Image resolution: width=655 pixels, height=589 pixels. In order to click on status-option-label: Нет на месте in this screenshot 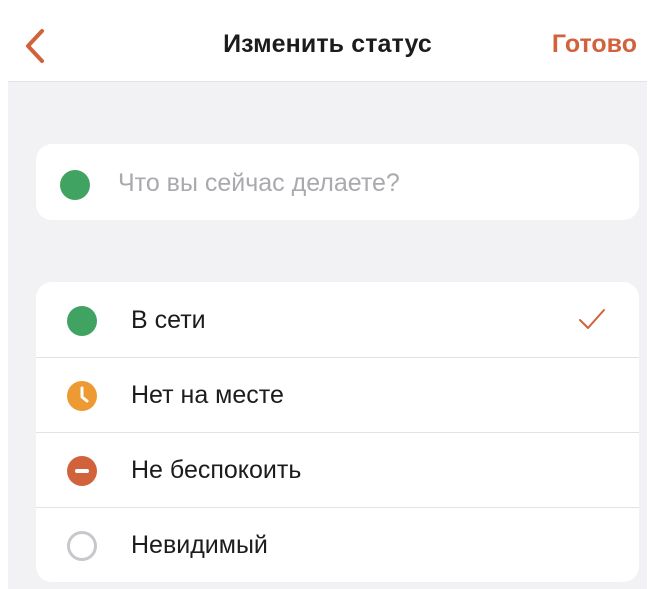, I will do `click(207, 395)`.